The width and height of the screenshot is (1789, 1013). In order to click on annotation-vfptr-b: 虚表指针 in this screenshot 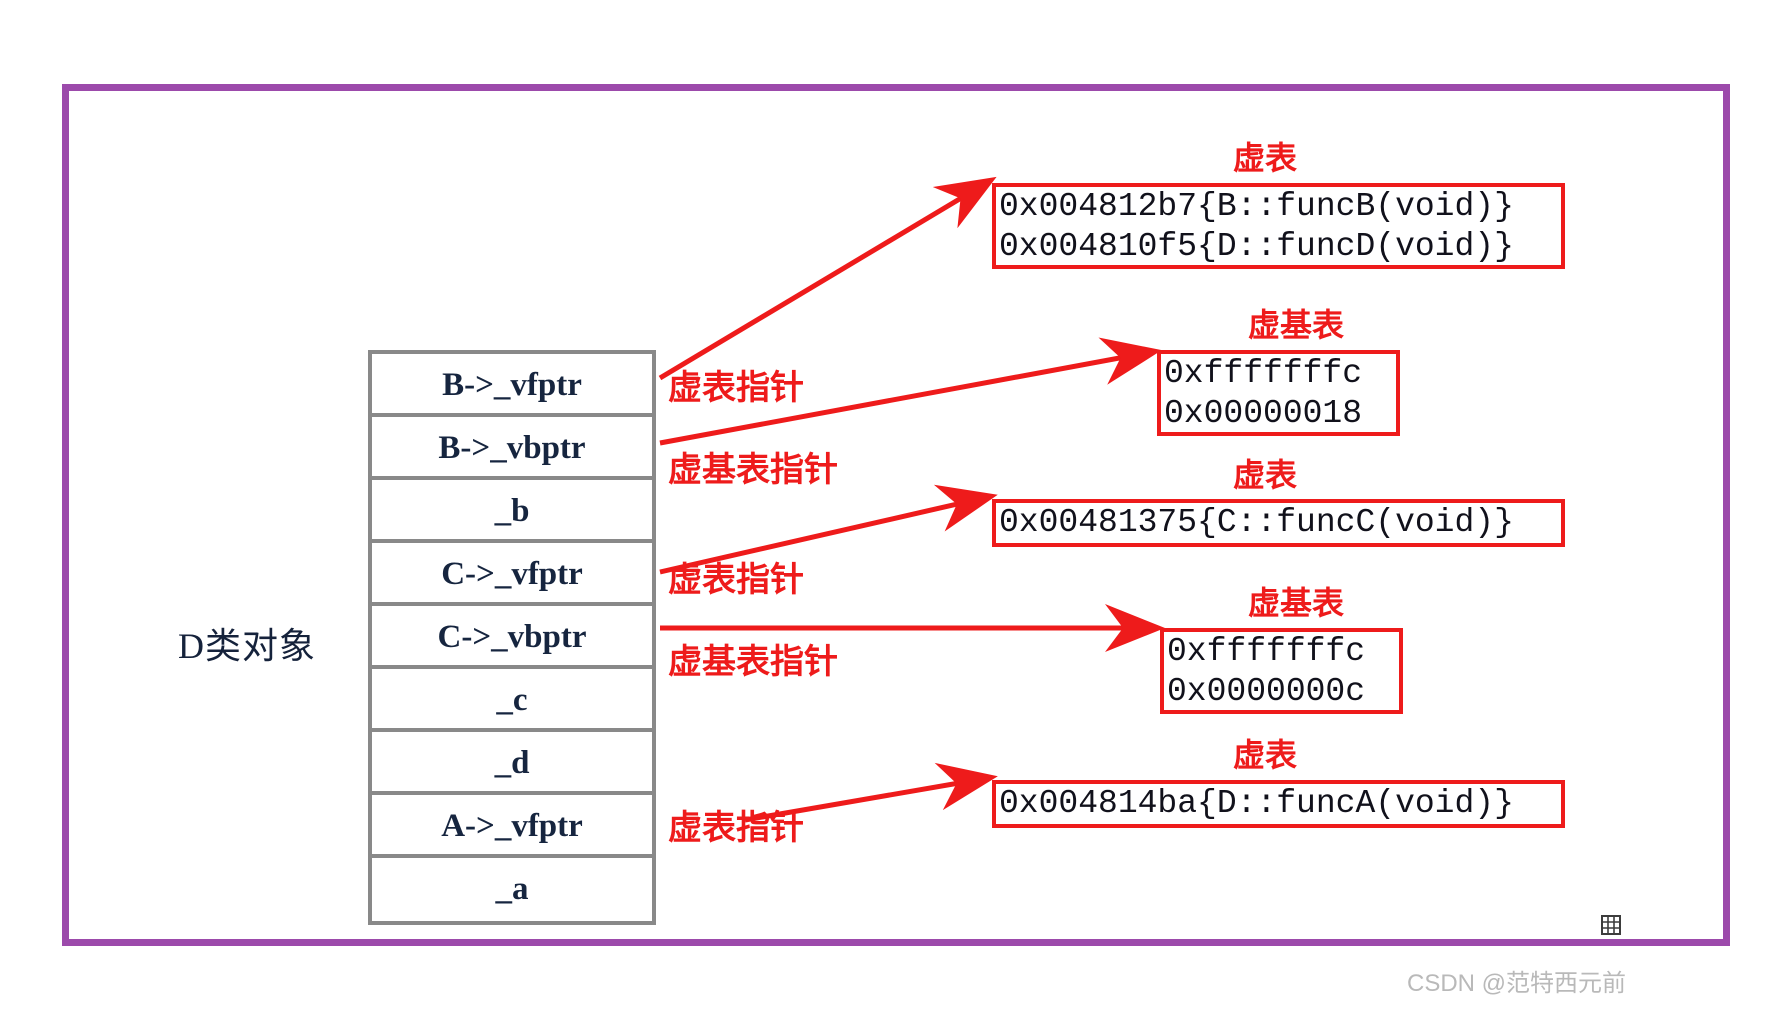, I will do `click(736, 388)`.